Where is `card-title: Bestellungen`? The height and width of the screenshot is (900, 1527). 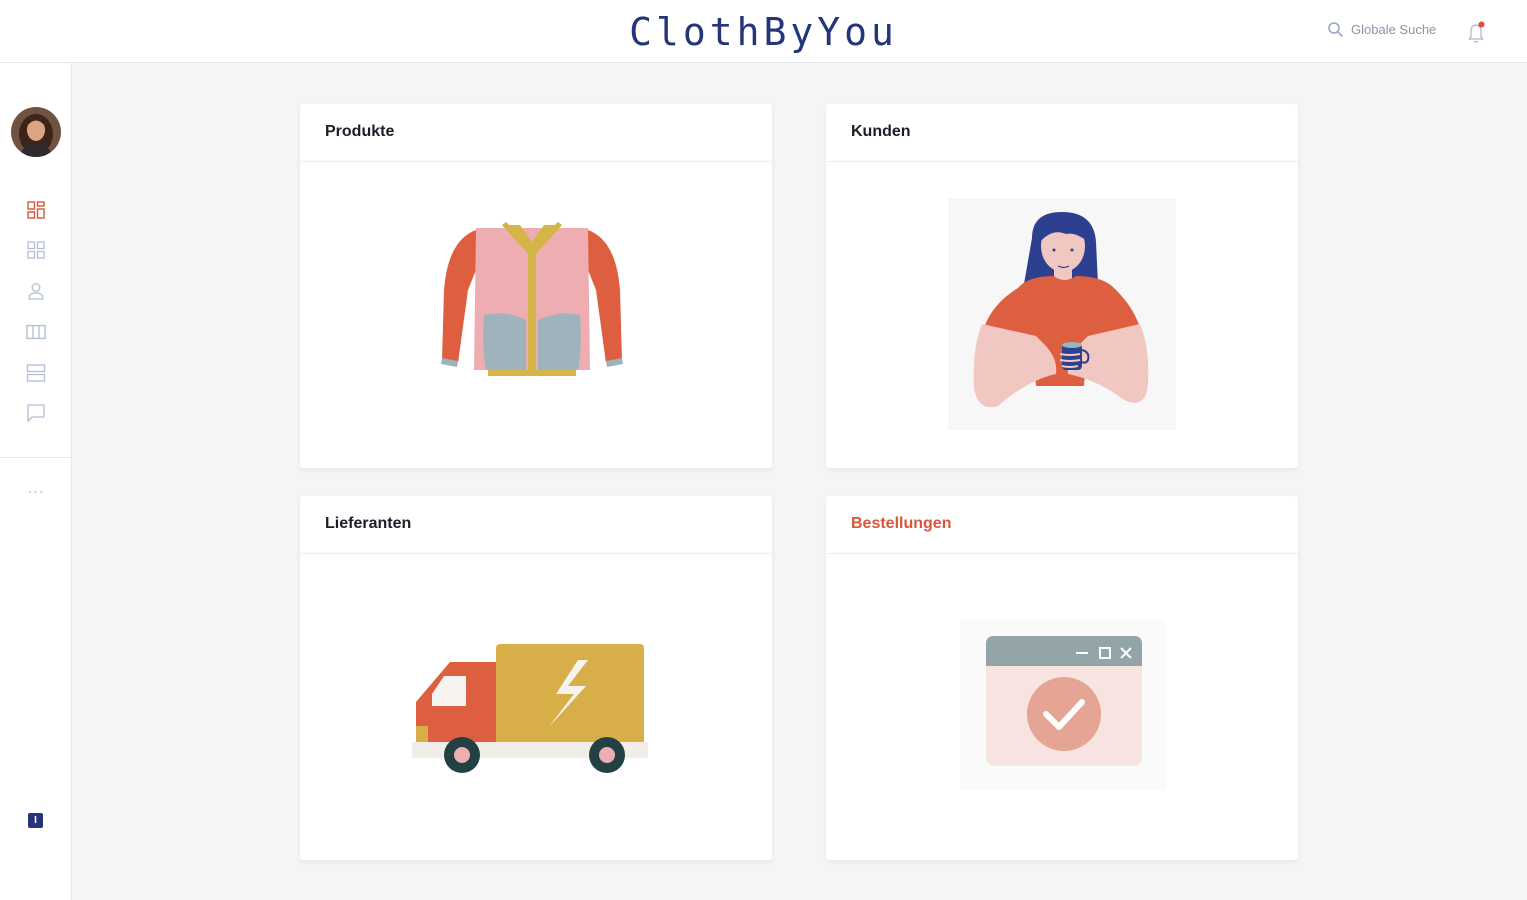 card-title: Bestellungen is located at coordinates (901, 523).